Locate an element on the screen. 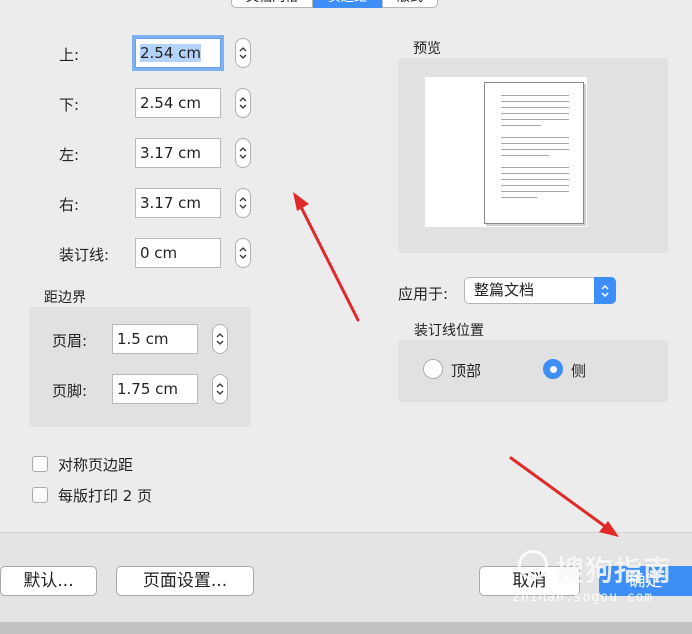 This screenshot has width=692, height=634. watermark-logo-icon is located at coordinates (533, 565).